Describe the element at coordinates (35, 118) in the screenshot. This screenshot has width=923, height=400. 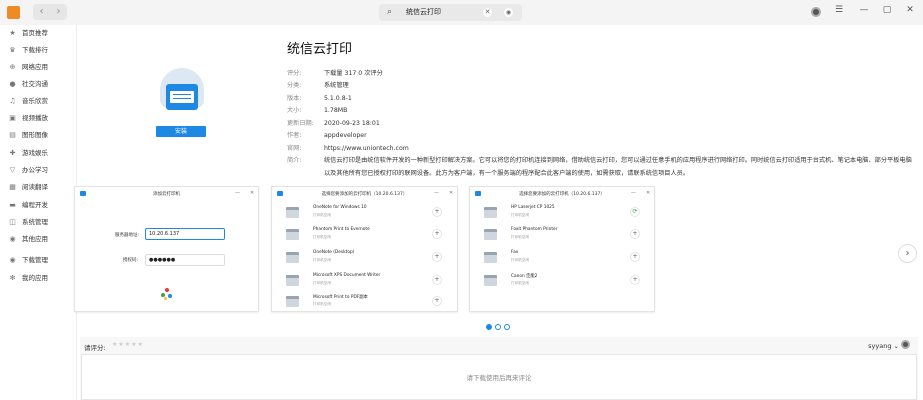
I see `sidebar-item-label: 视频播放` at that location.